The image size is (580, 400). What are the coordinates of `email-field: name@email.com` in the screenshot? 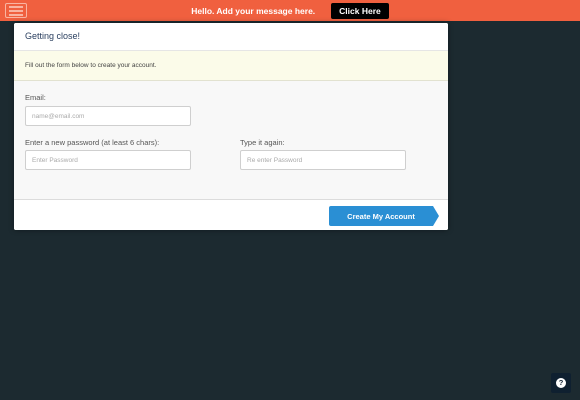 It's located at (108, 116).